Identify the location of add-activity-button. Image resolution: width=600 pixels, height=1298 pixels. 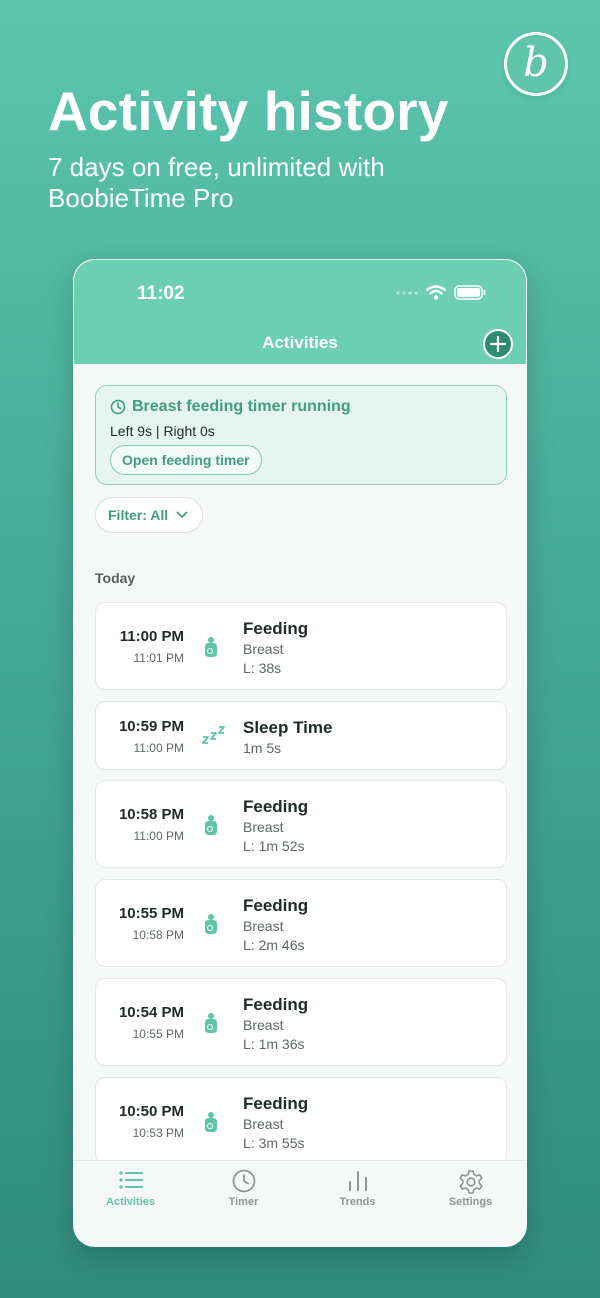
(498, 344).